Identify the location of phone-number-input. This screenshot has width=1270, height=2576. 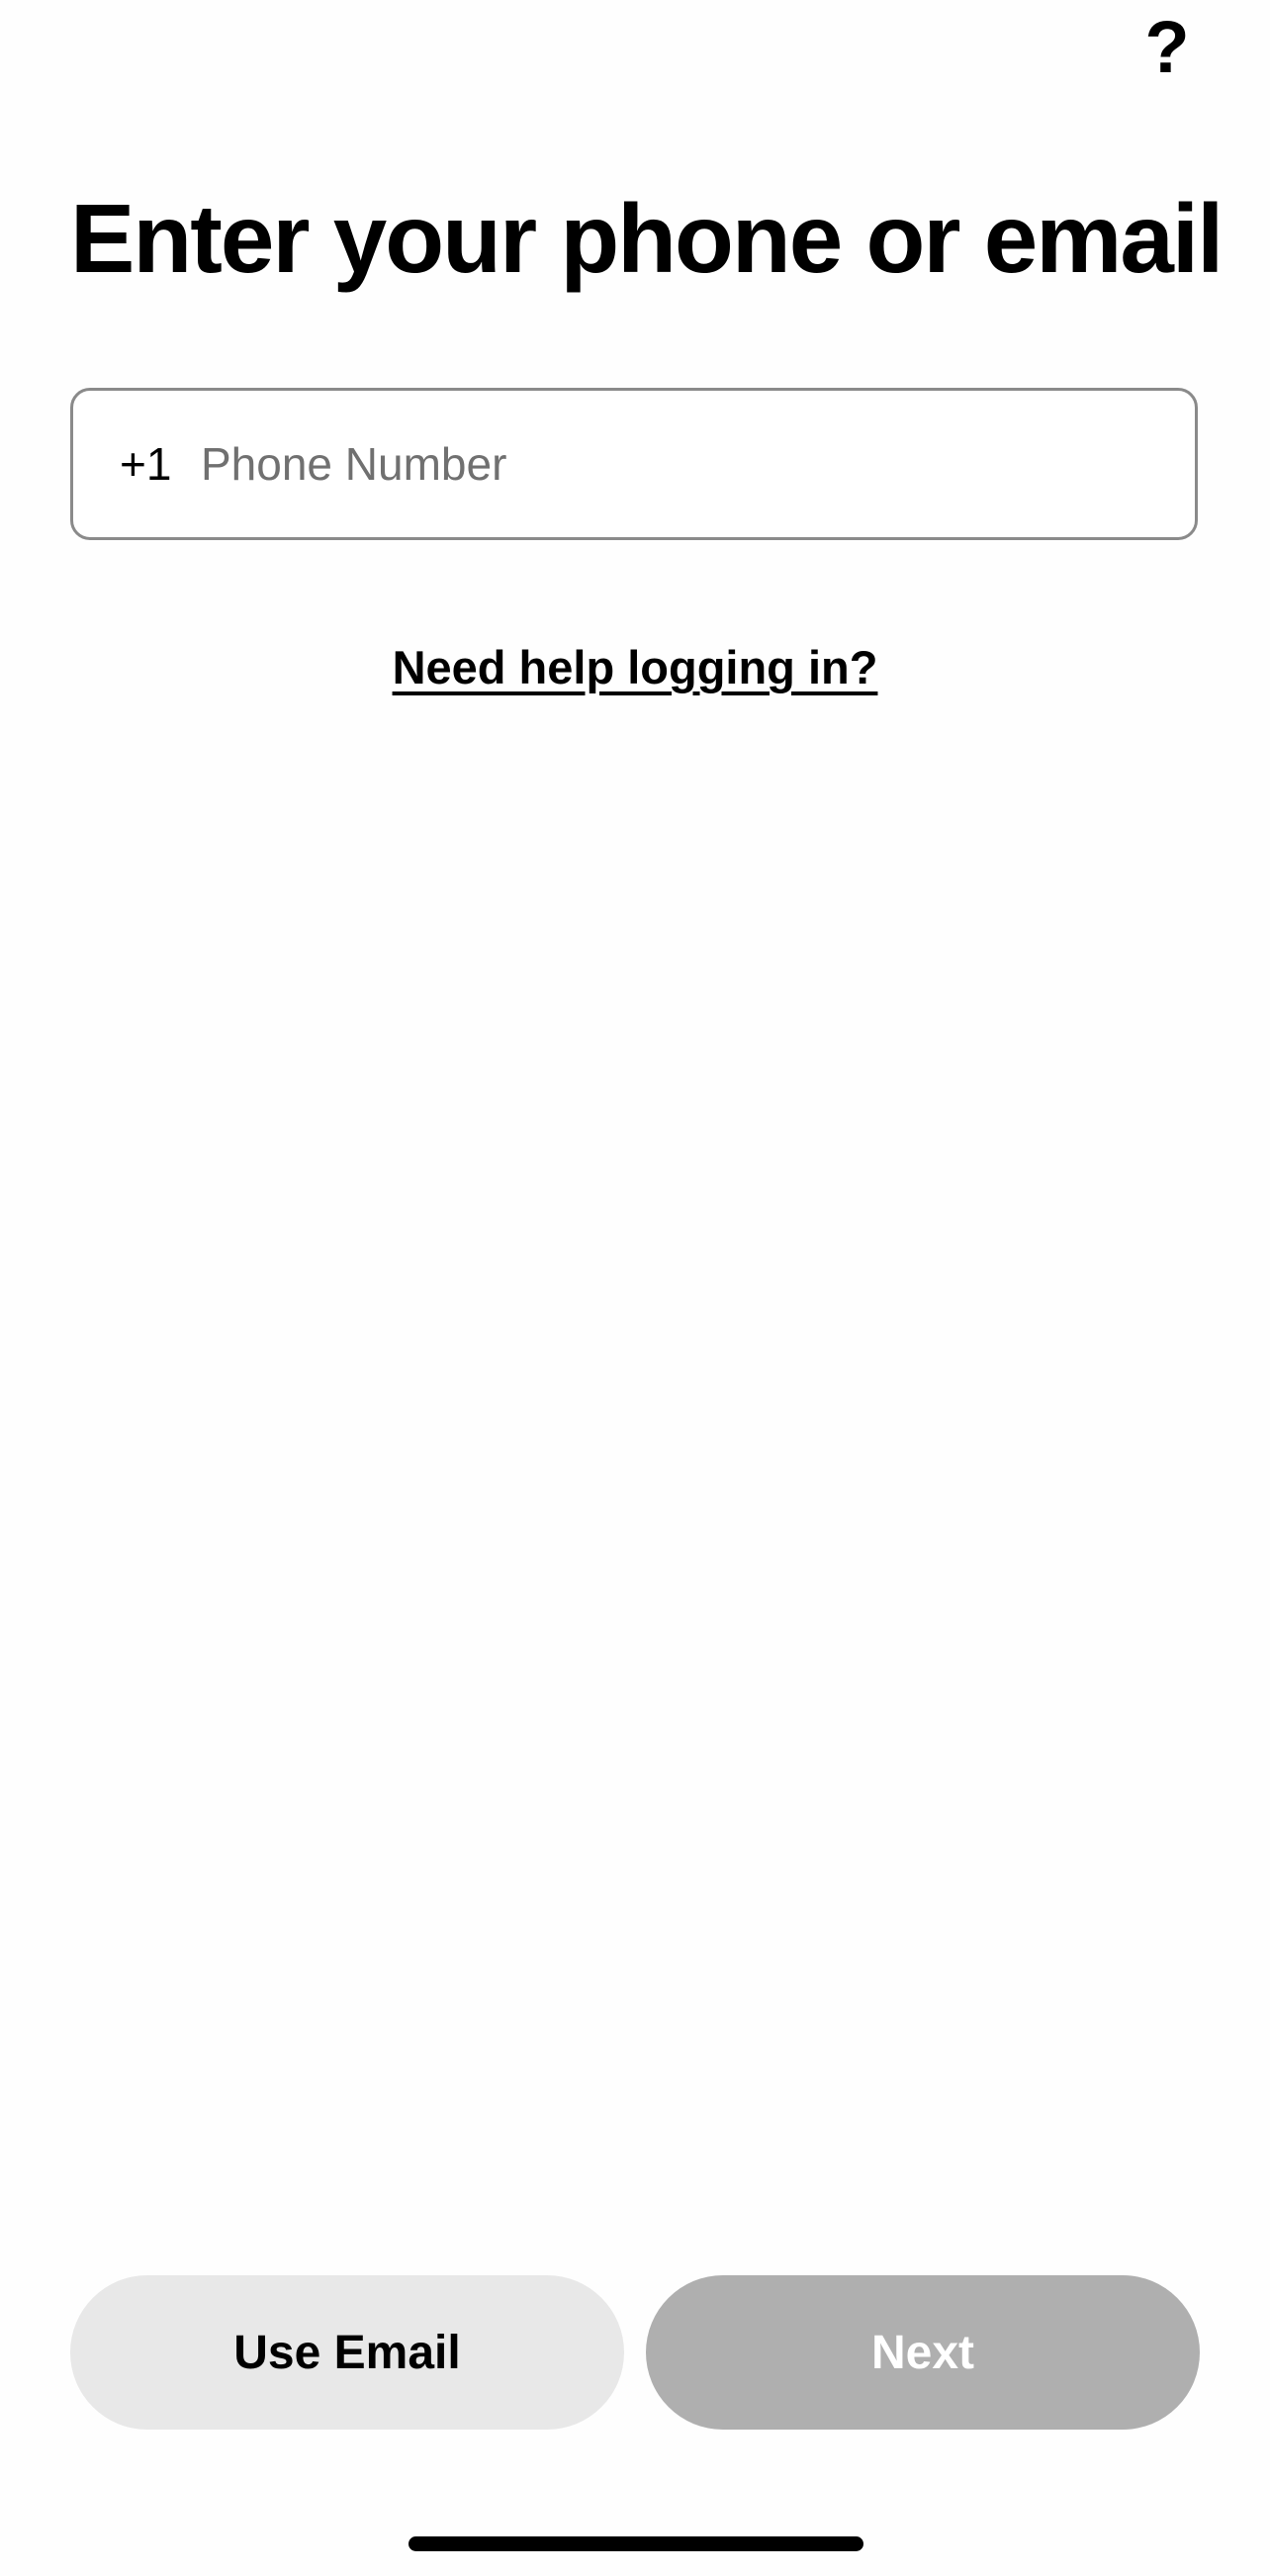
(698, 464).